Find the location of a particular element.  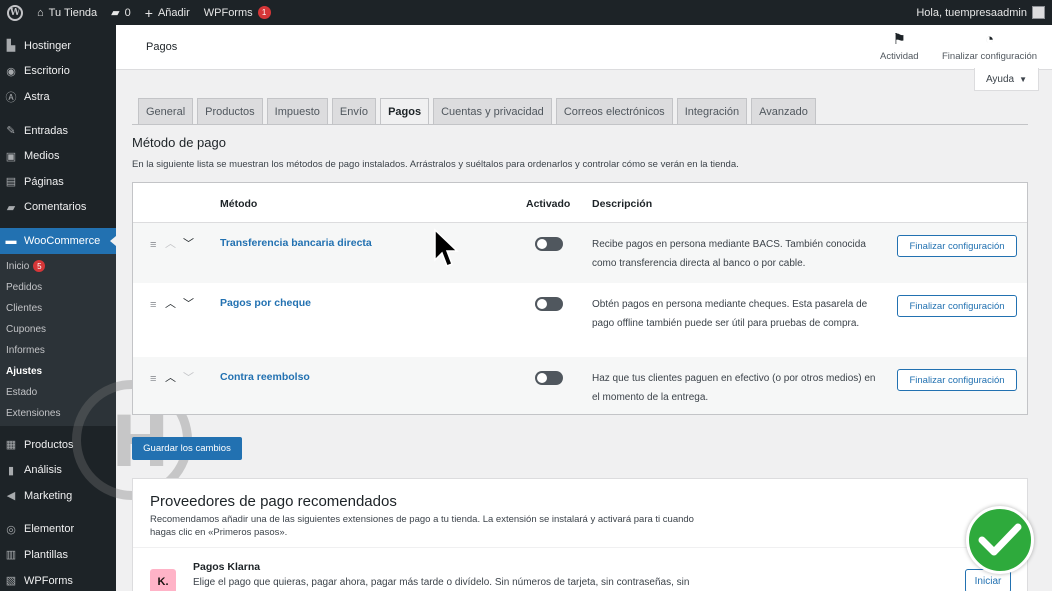

help-button: Ayuda ▼ is located at coordinates (1006, 79).